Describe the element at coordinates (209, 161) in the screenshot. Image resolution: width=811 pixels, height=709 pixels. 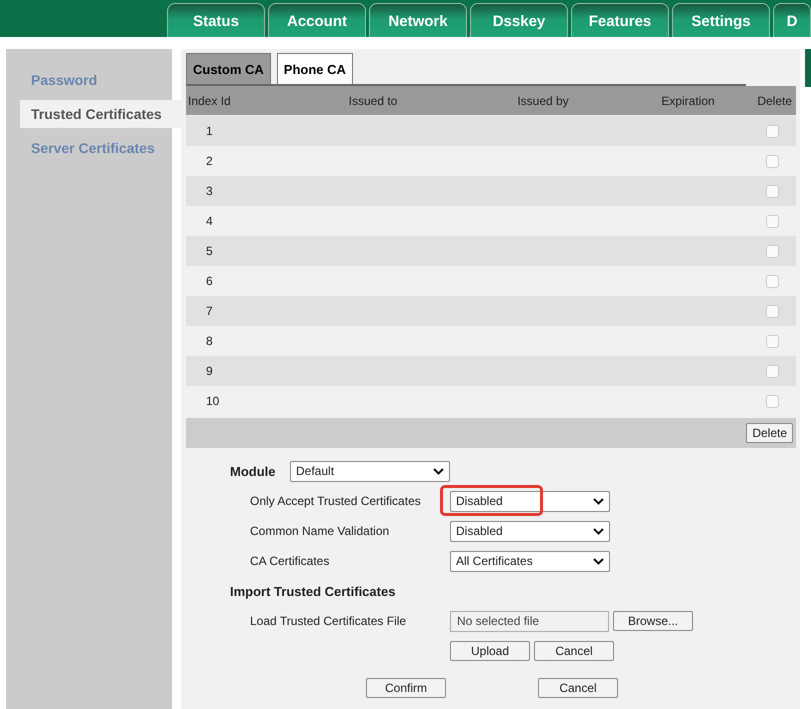
I see `index-cell: 2` at that location.